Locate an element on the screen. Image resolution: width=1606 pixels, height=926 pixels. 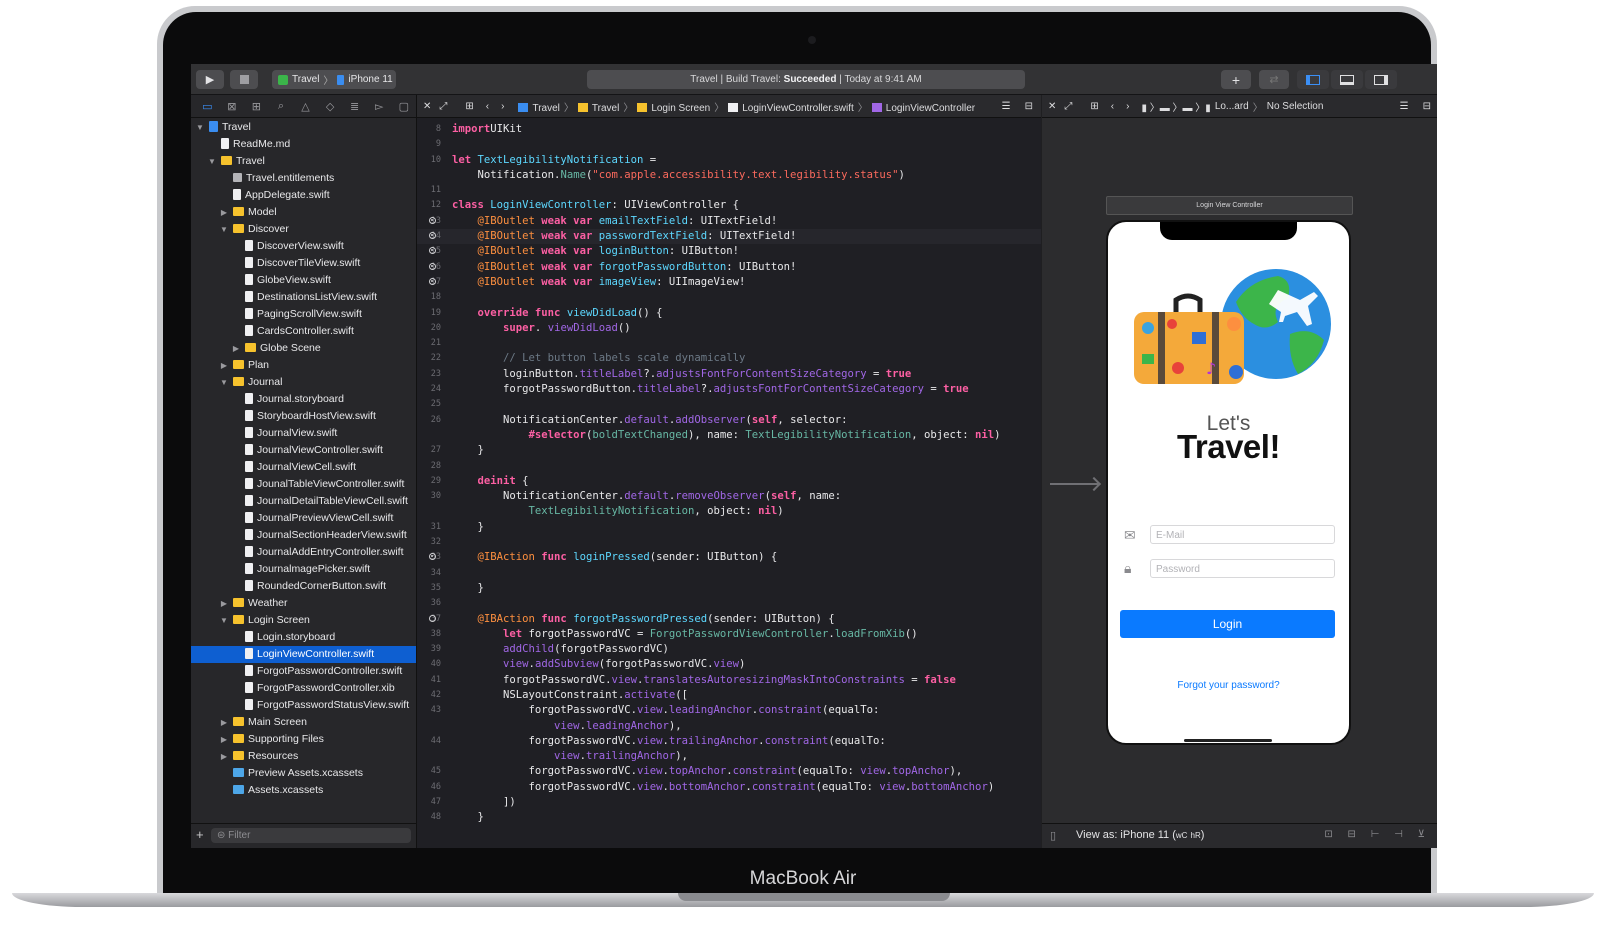
tree-file: ReadMe.md is located at coordinates (303, 144).